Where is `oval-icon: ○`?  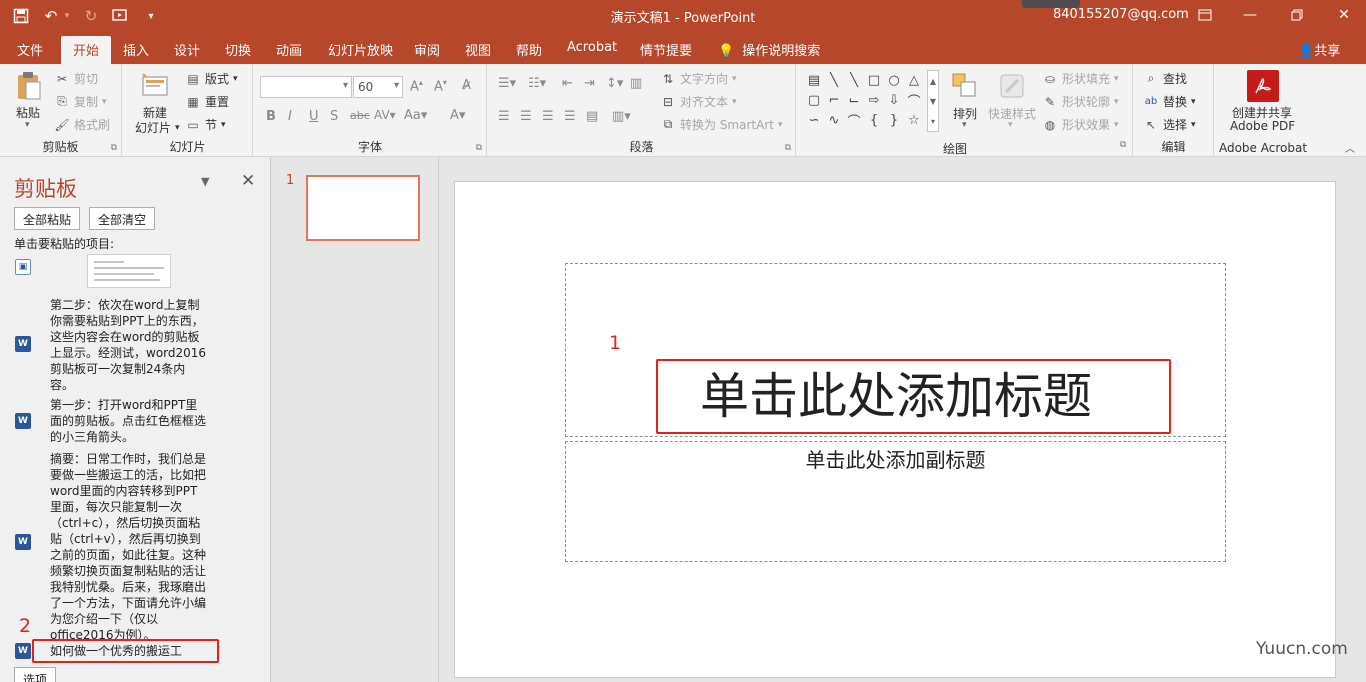 oval-icon: ○ is located at coordinates (894, 80).